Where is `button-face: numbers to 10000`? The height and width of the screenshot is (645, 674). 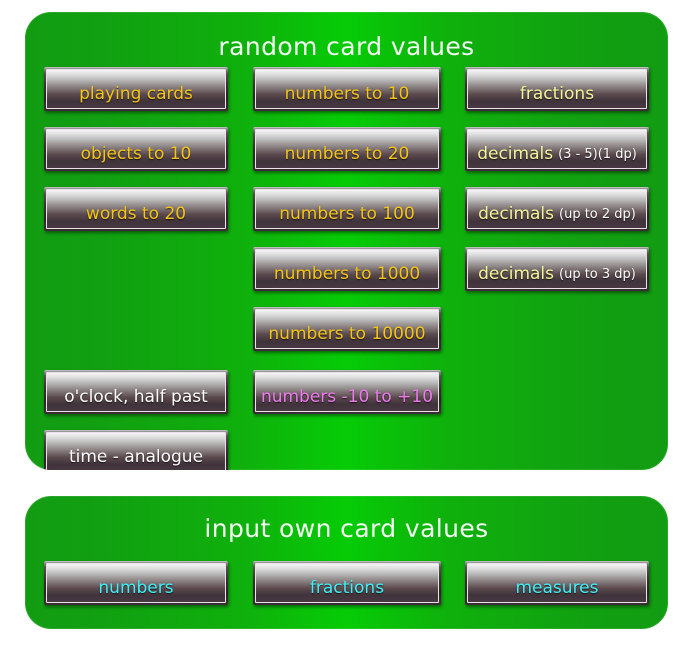 button-face: numbers to 10000 is located at coordinates (347, 329).